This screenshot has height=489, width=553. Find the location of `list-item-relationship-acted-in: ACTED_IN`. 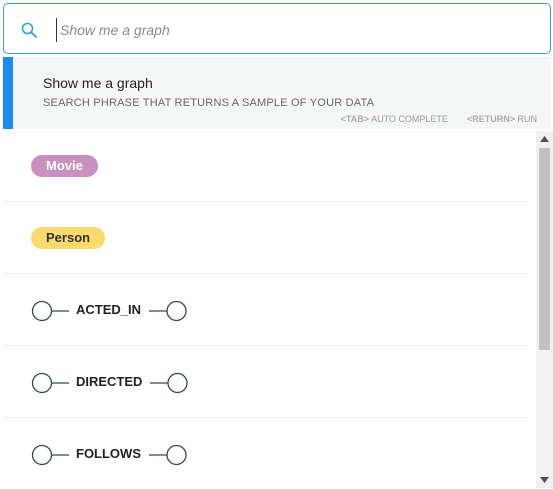

list-item-relationship-acted-in: ACTED_IN is located at coordinates (265, 310).